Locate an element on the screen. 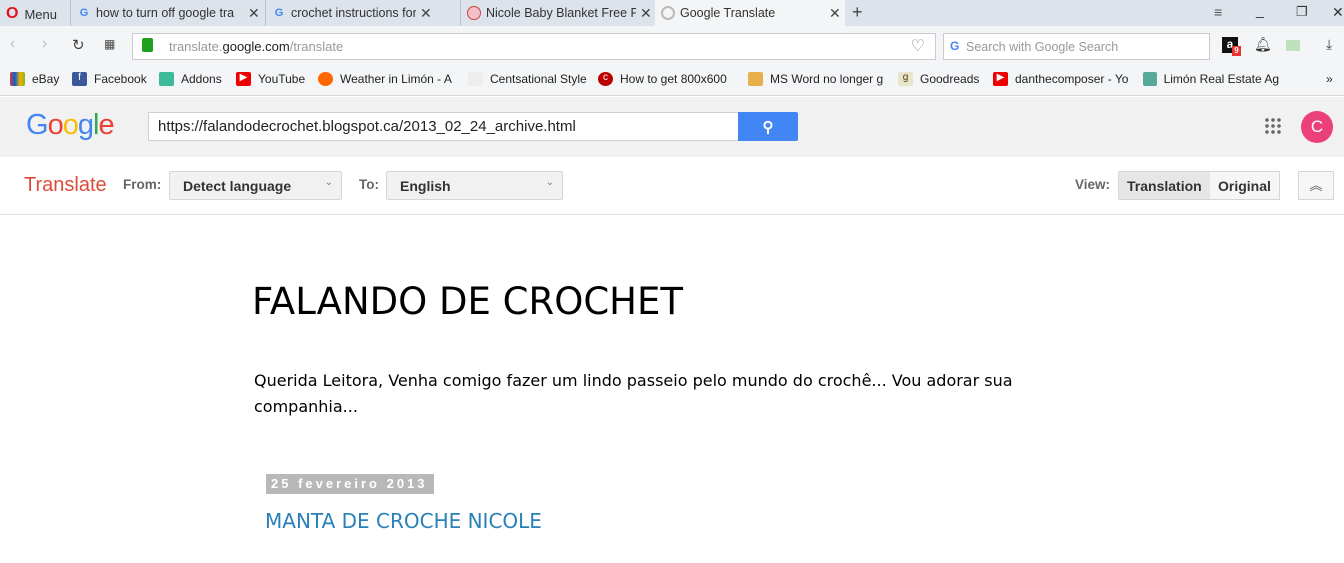 The image size is (1344, 563). to-language-select: English ⌄ is located at coordinates (474, 185).